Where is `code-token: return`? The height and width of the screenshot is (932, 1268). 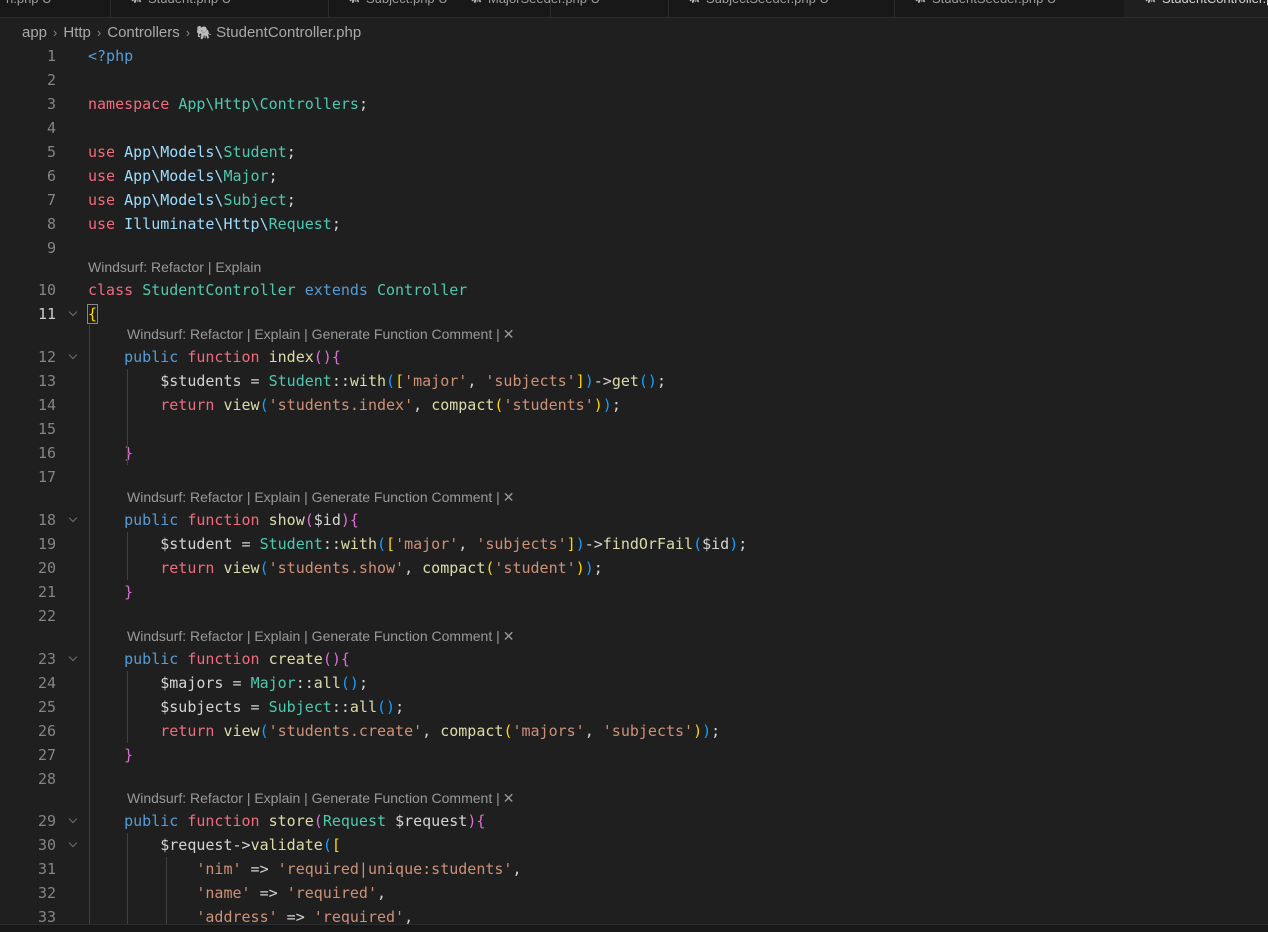 code-token: return is located at coordinates (187, 731).